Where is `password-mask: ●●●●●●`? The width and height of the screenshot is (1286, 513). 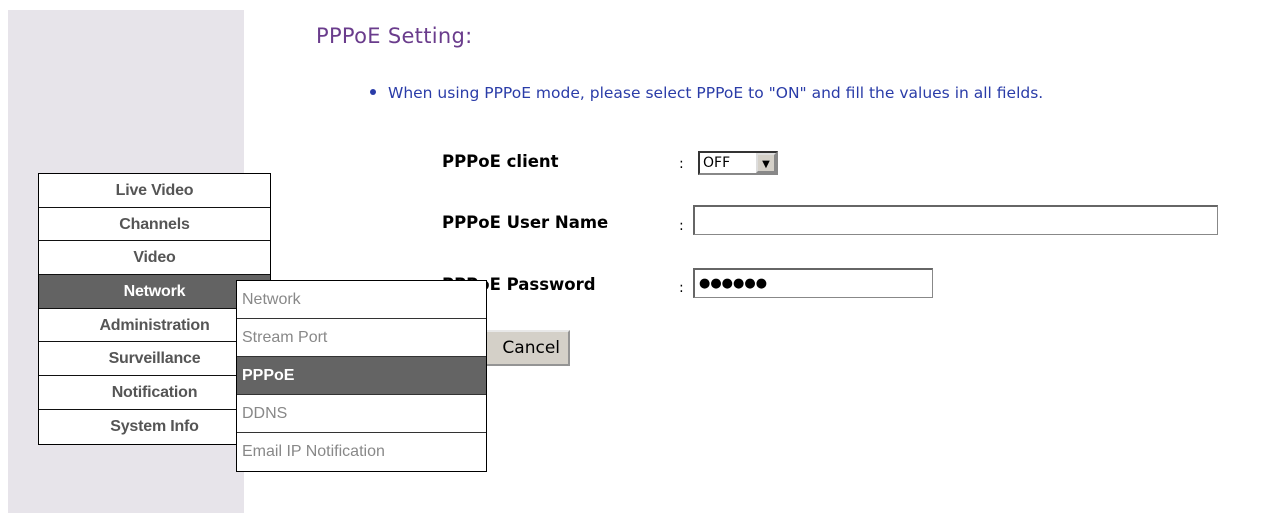
password-mask: ●●●●●● is located at coordinates (733, 283).